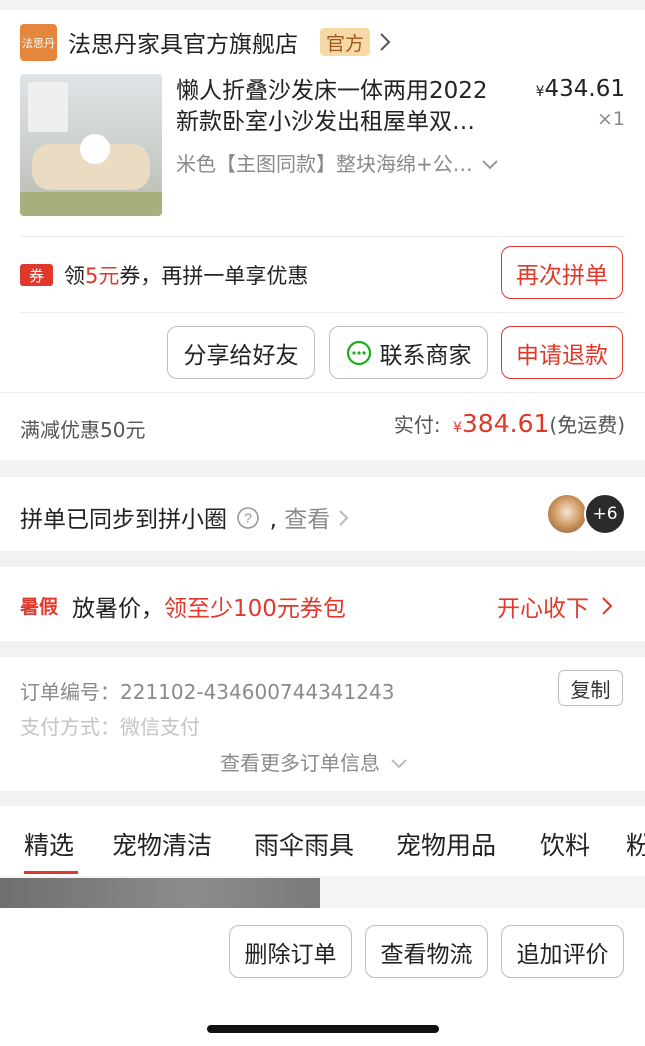  I want to click on more-order-info-label: 查看更多订单信息, so click(300, 763).